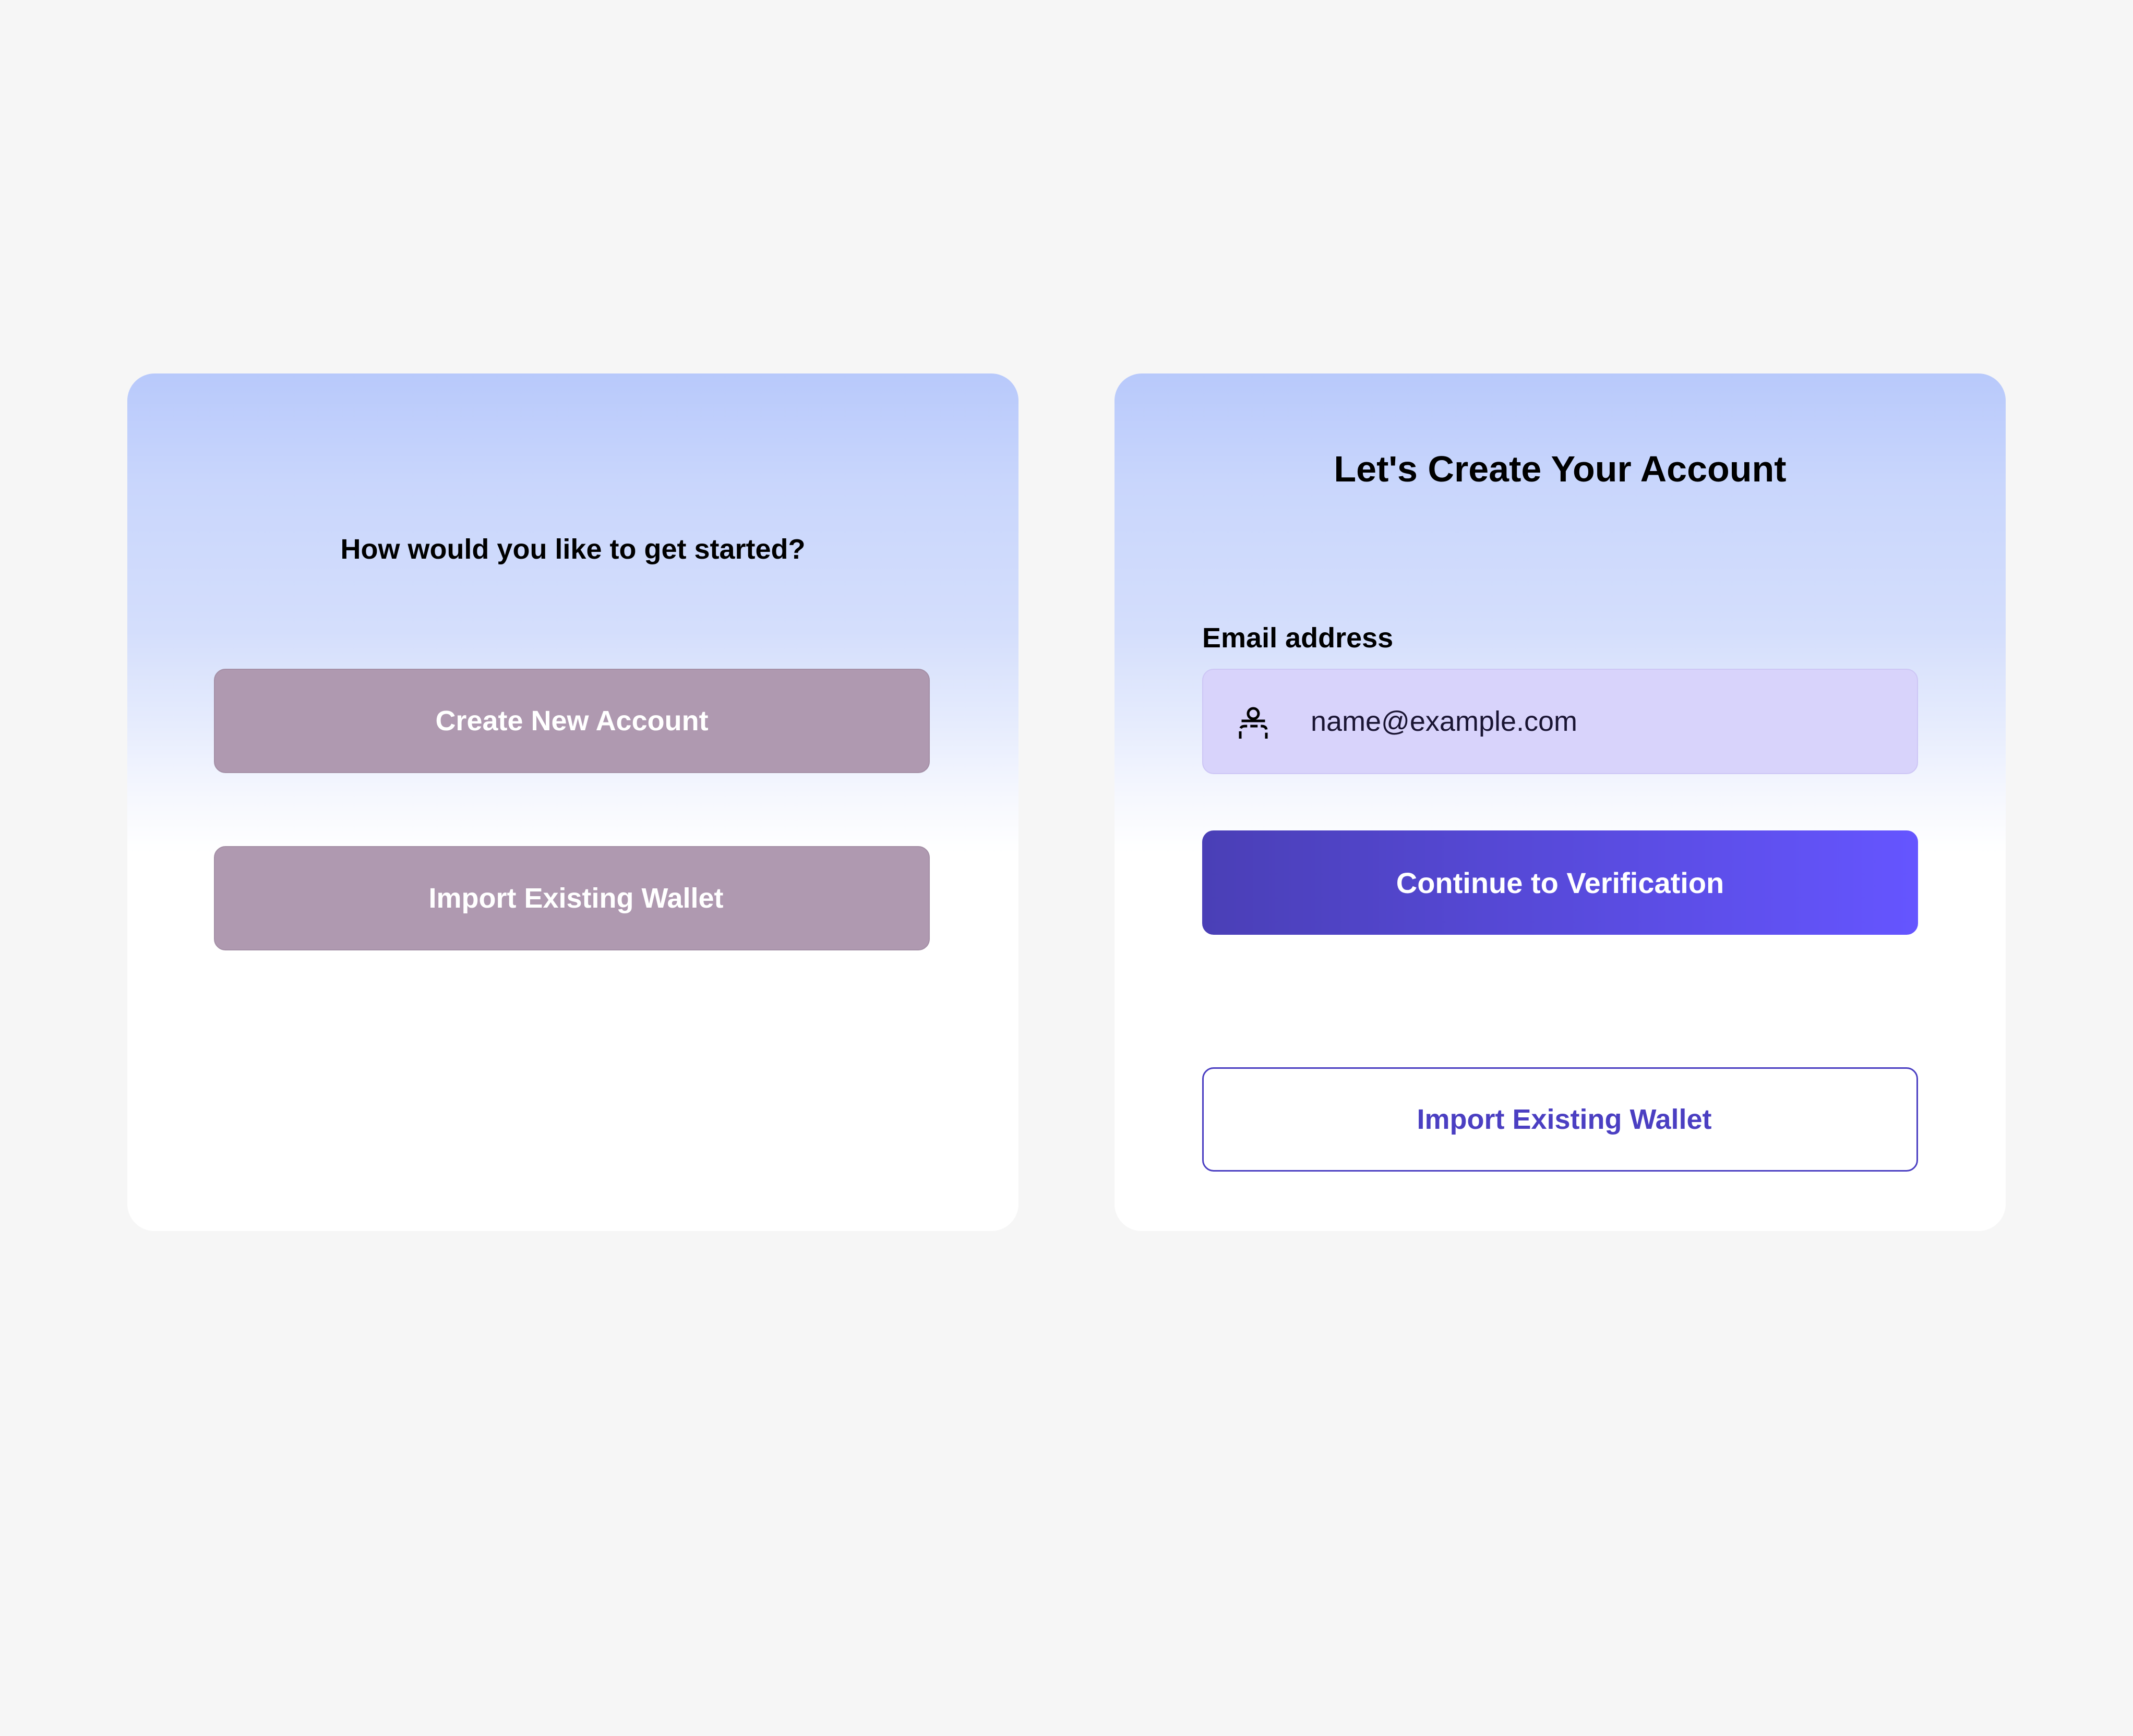 The width and height of the screenshot is (2133, 1736). What do you see at coordinates (572, 898) in the screenshot?
I see `import-existing-wallet-button: Import Existing Wallet` at bounding box center [572, 898].